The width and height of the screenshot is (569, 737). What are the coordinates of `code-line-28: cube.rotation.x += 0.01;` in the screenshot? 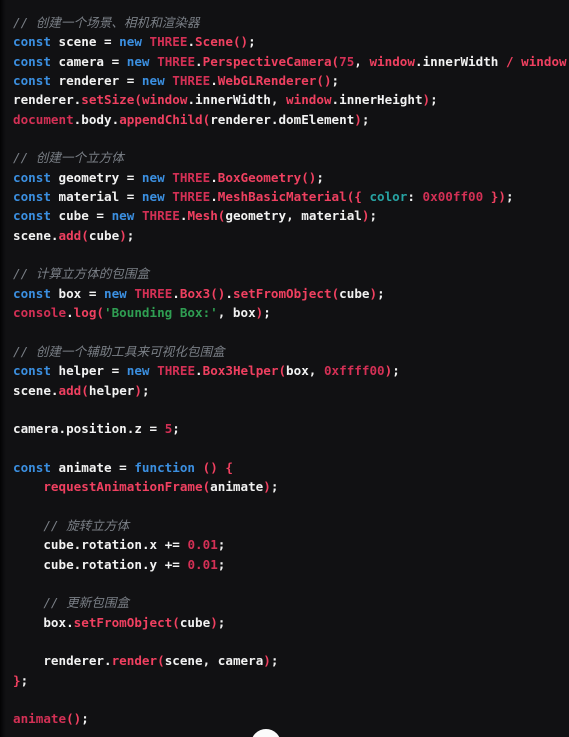 It's located at (119, 545).